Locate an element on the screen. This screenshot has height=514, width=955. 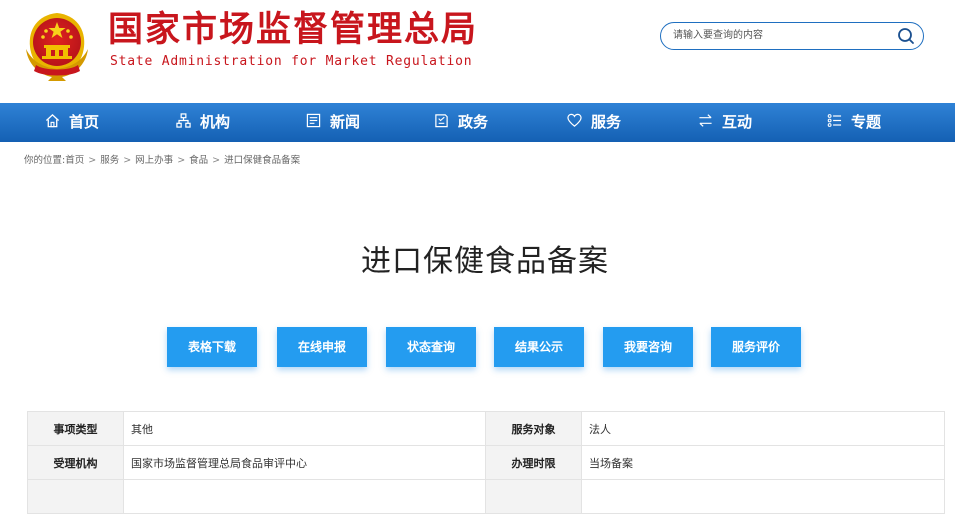
online-apply-button: 在线申报 is located at coordinates (322, 347).